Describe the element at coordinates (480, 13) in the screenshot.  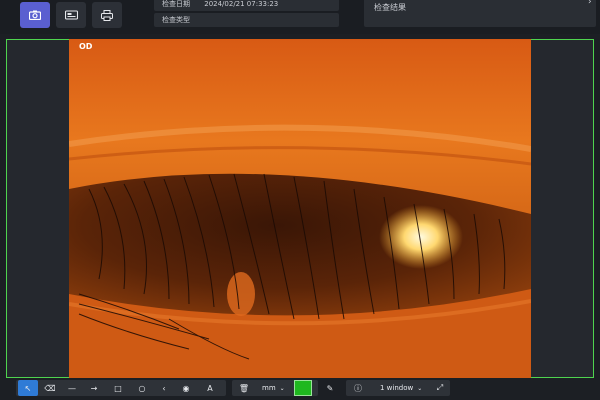
I see `exam-result-field: 检查结果` at that location.